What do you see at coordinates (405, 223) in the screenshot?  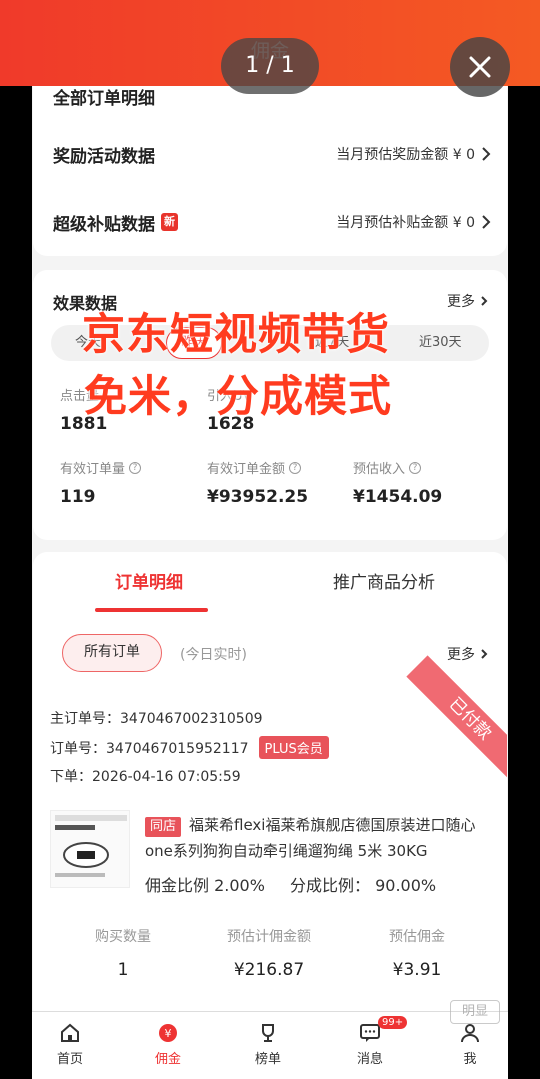 I see `subsidy-amount: 当月预估补贴金额 ¥ 0` at bounding box center [405, 223].